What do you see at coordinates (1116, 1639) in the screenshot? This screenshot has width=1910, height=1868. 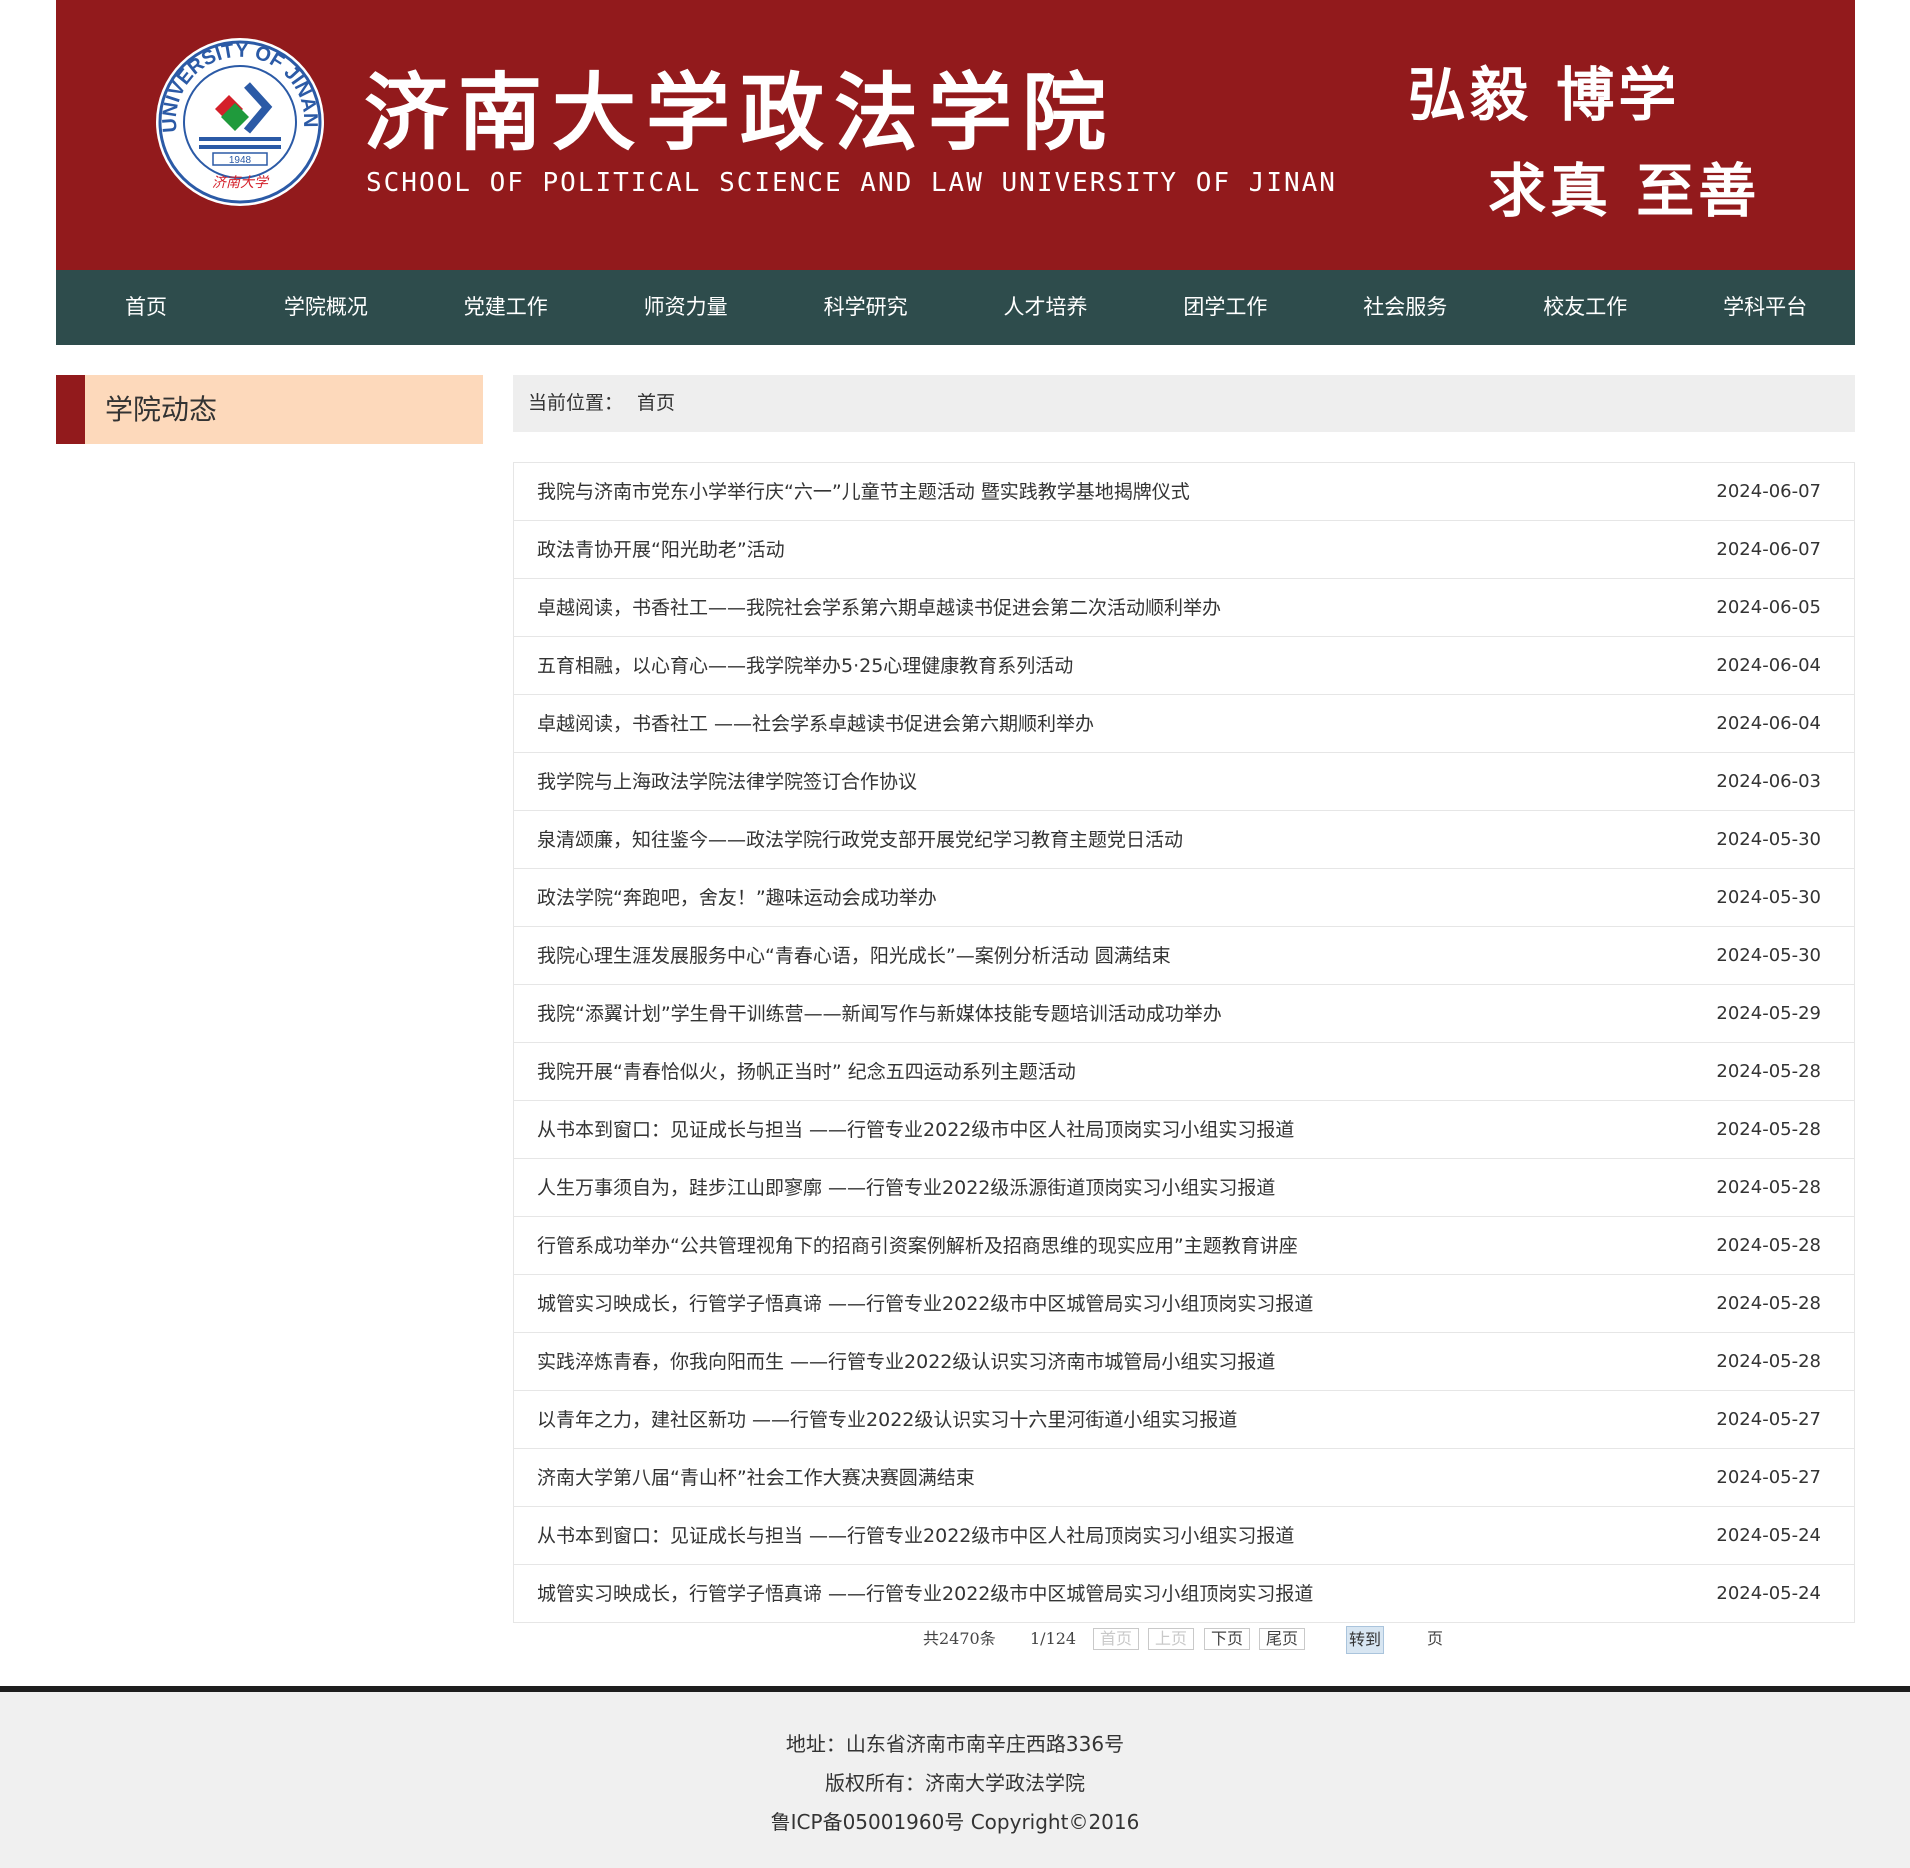 I see `pagination-first-button: 首页` at bounding box center [1116, 1639].